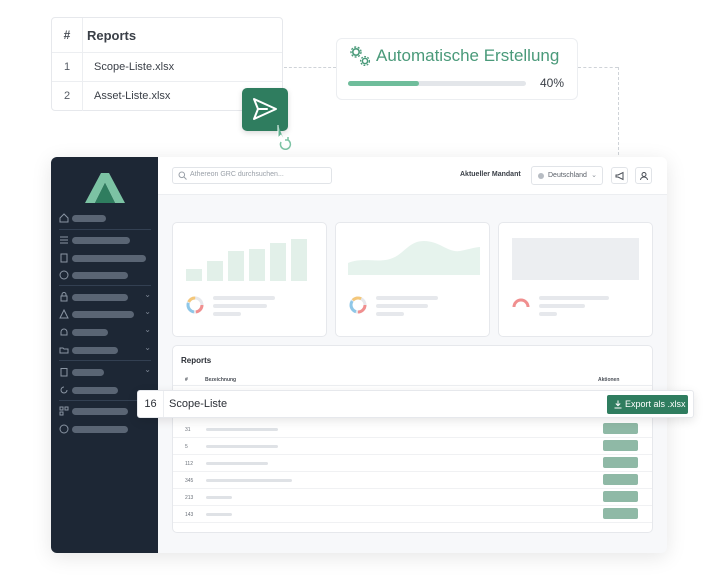 The height and width of the screenshot is (576, 711). I want to click on dashboard-widget, so click(575, 279).